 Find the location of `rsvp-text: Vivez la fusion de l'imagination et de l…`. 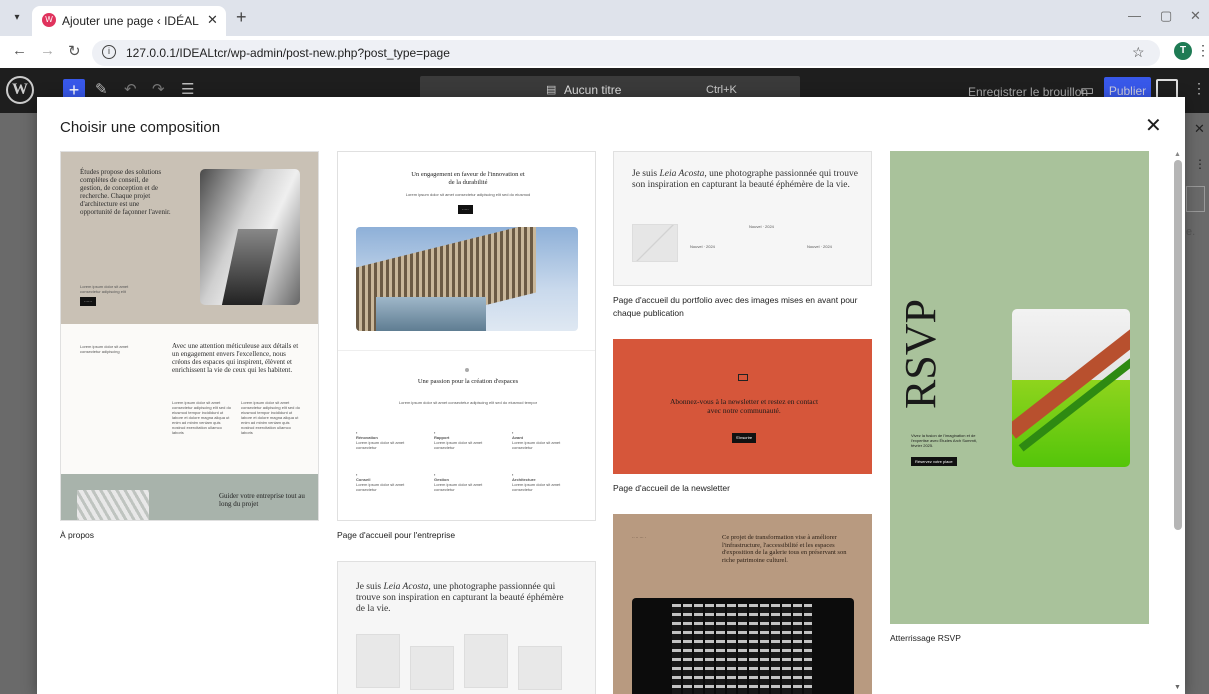

rsvp-text: Vivez la fusion de l'imagination et de l… is located at coordinates (944, 440).